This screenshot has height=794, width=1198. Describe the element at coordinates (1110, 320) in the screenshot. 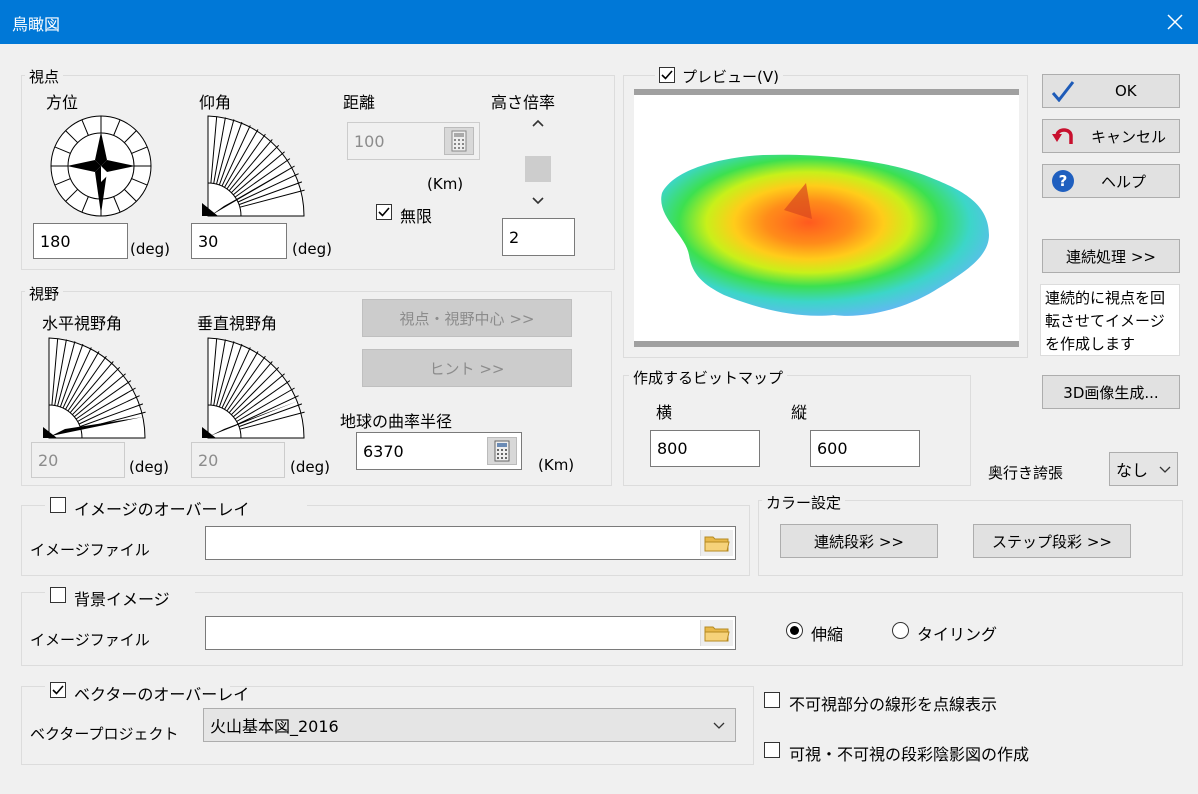

I see `continuous-description: 連続的に視点を回転させてイメージを作成します` at that location.